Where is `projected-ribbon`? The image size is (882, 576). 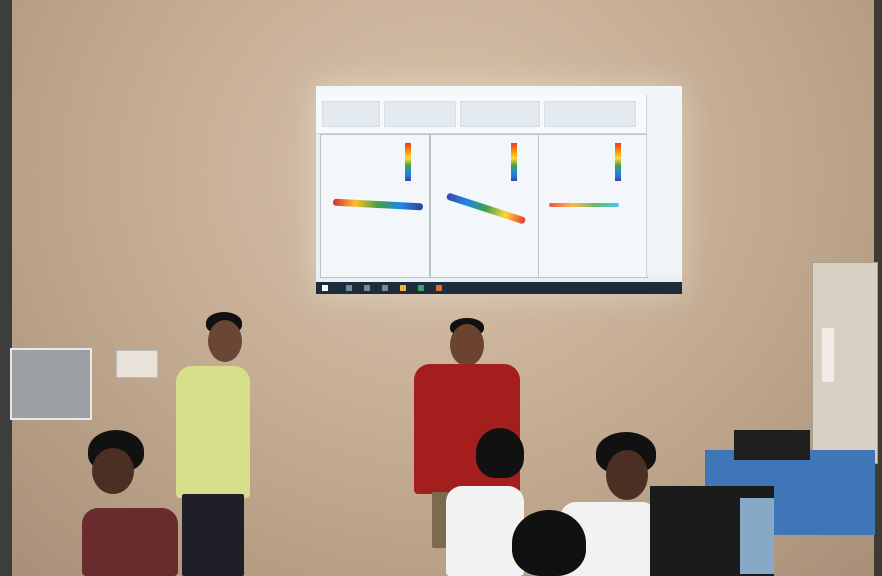
projected-ribbon is located at coordinates (499, 114).